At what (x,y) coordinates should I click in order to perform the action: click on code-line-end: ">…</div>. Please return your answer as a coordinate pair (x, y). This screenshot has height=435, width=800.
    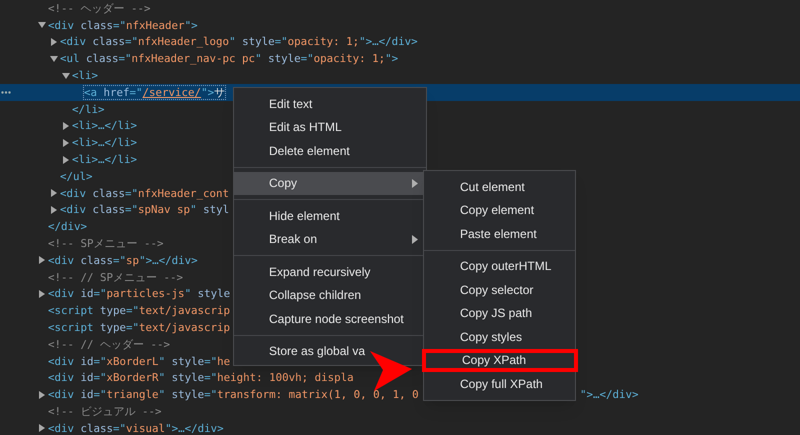
    Looking at the image, I should click on (609, 395).